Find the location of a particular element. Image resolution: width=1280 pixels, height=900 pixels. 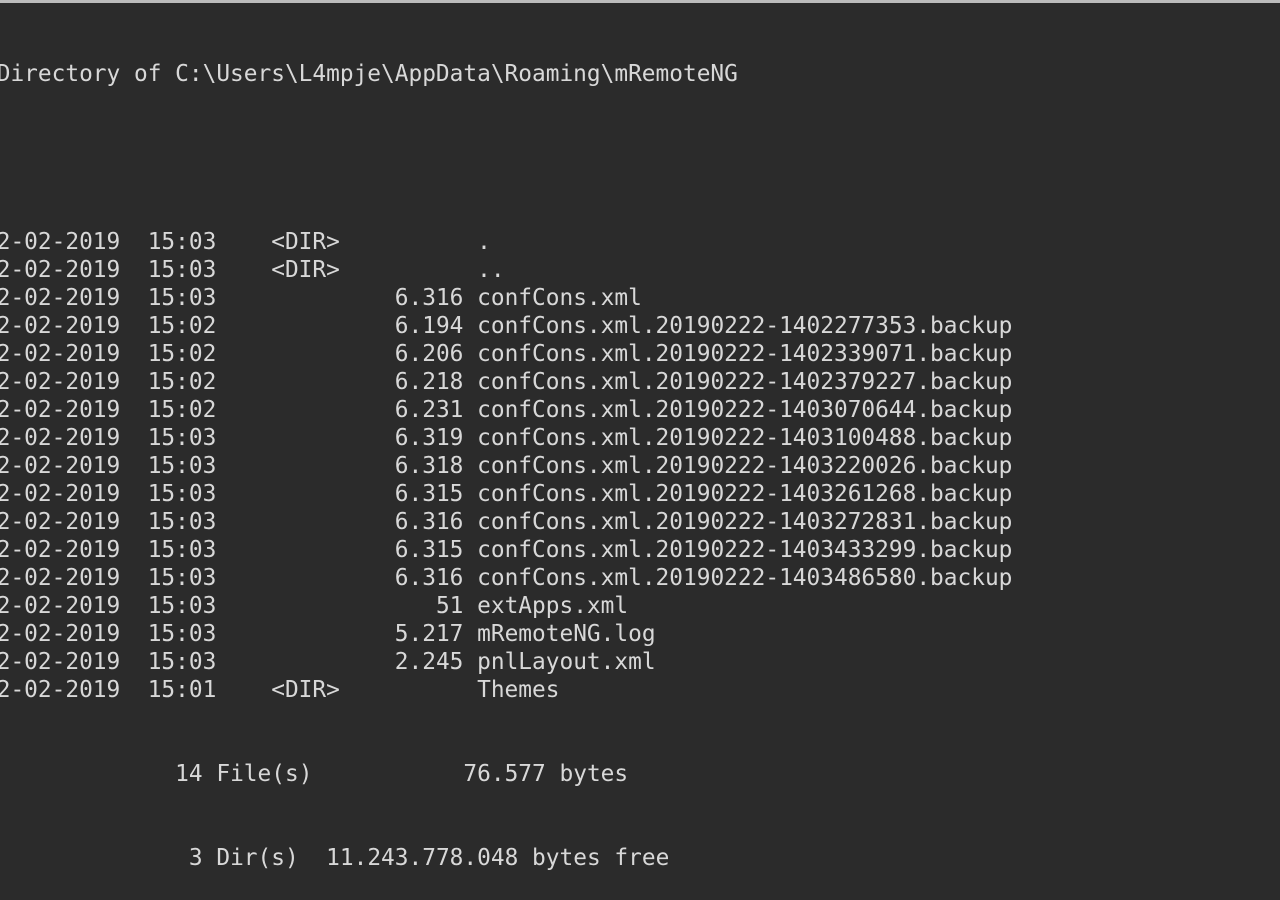

files-unit: bytes is located at coordinates (594, 774).